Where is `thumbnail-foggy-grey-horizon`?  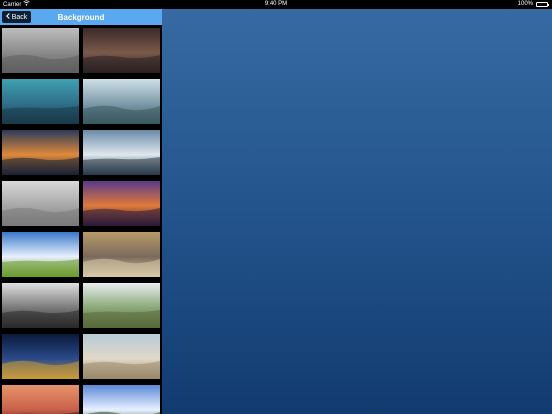 thumbnail-foggy-grey-horizon is located at coordinates (40, 50).